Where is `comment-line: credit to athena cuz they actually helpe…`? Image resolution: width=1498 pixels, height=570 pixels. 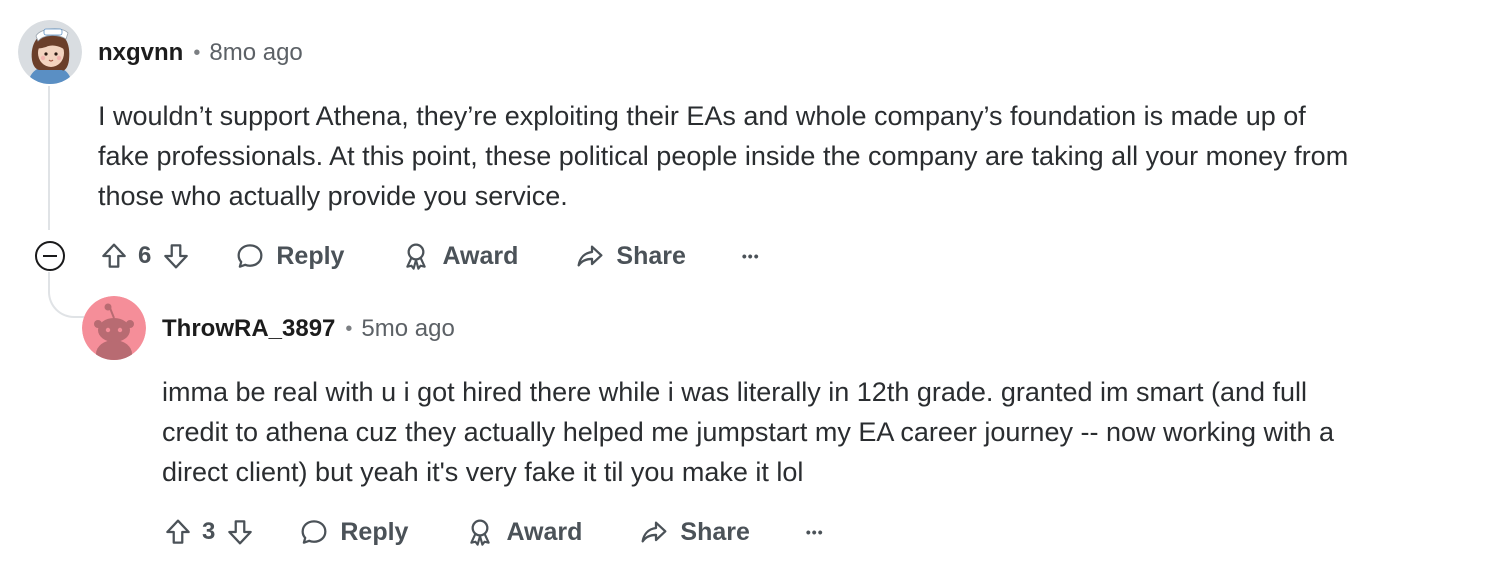 comment-line: credit to athena cuz they actually helpe… is located at coordinates (748, 432).